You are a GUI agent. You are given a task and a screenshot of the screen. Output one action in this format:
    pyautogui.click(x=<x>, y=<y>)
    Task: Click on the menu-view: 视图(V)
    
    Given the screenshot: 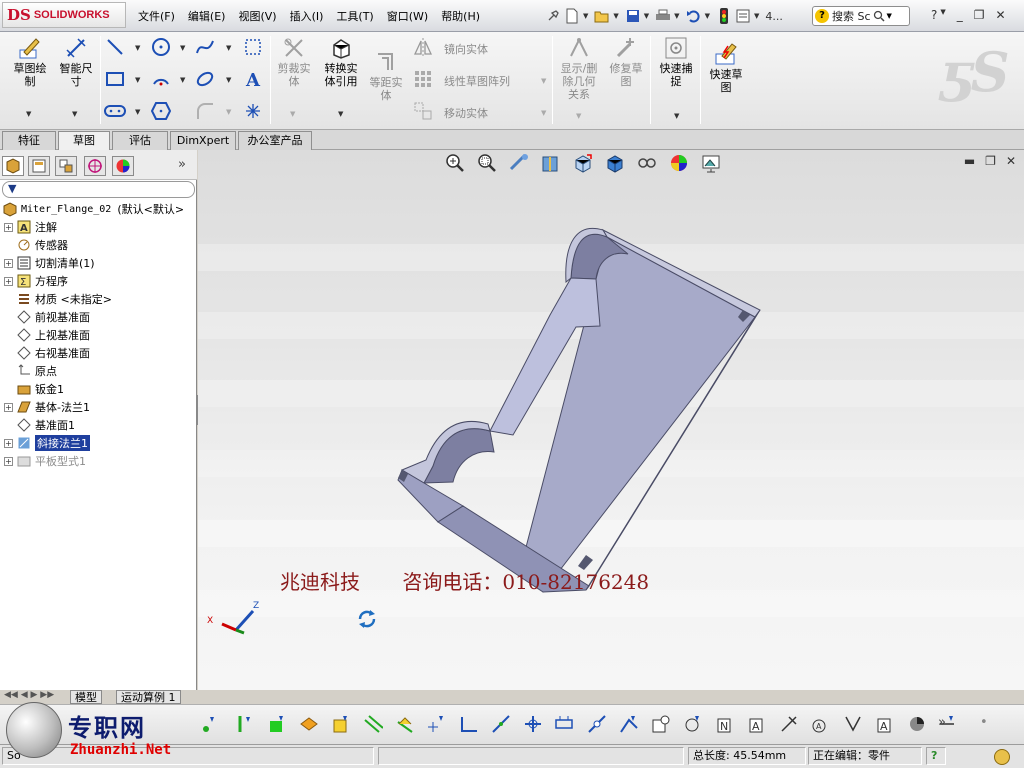 What is the action you would take?
    pyautogui.click(x=257, y=16)
    